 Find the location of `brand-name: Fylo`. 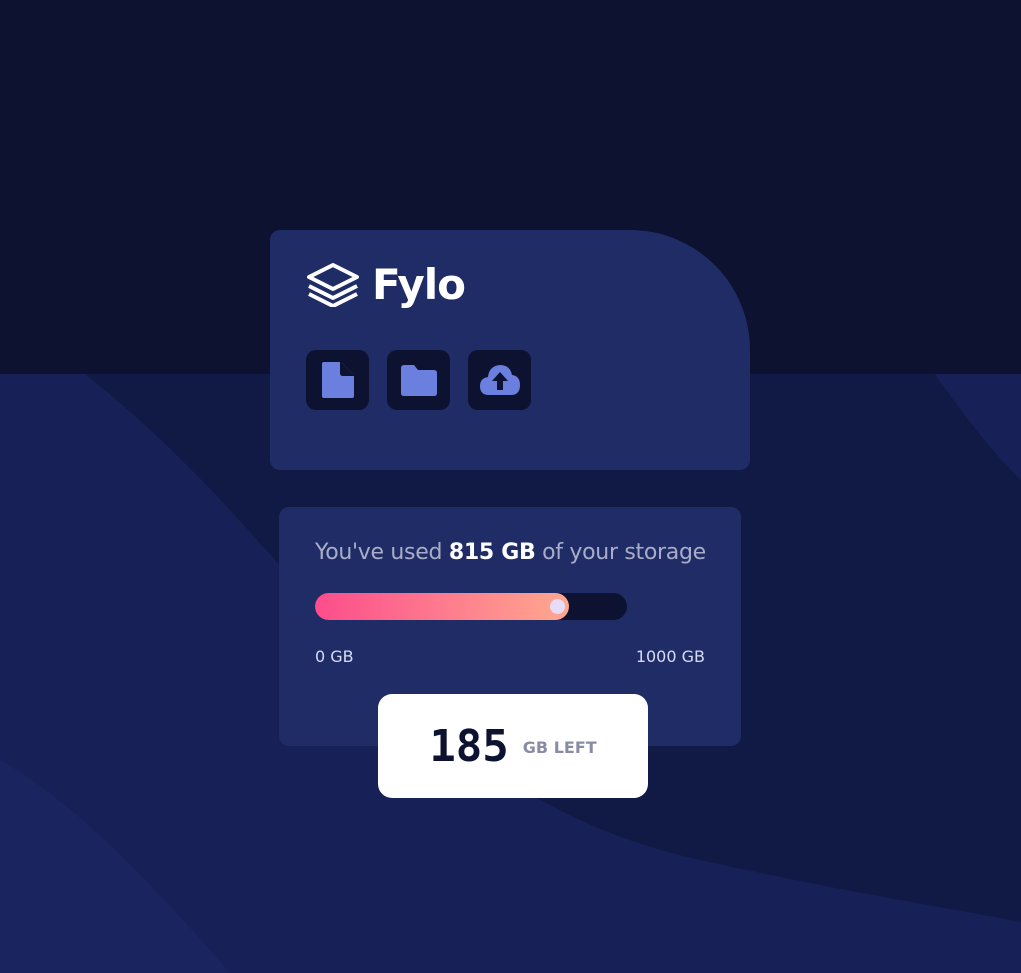

brand-name: Fylo is located at coordinates (419, 284).